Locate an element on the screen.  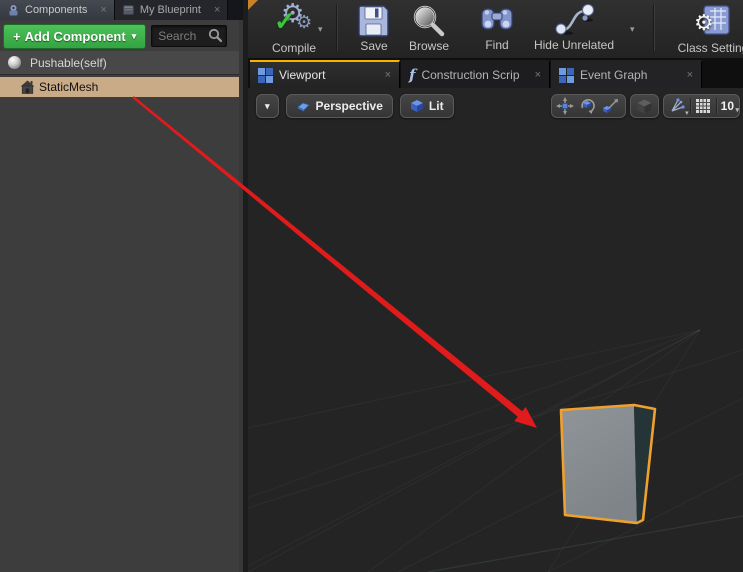
perspective-label: Perspective is located at coordinates (349, 106).